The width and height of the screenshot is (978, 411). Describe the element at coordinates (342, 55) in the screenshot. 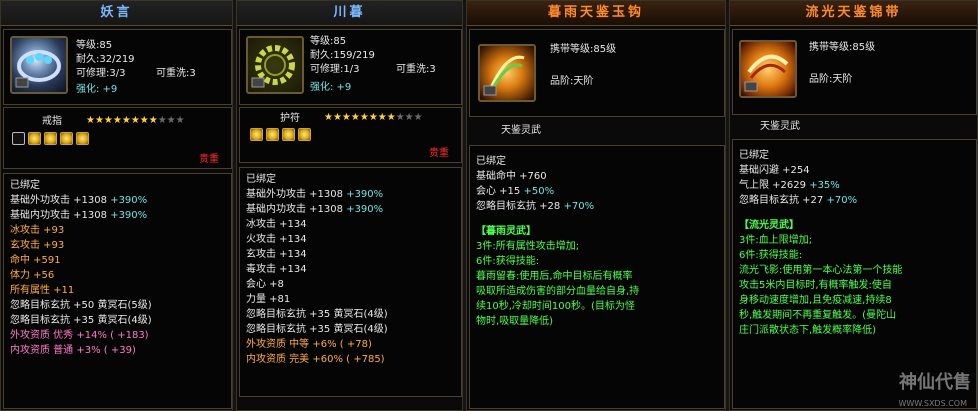

I see `item-durability: 耐久:159/219` at that location.